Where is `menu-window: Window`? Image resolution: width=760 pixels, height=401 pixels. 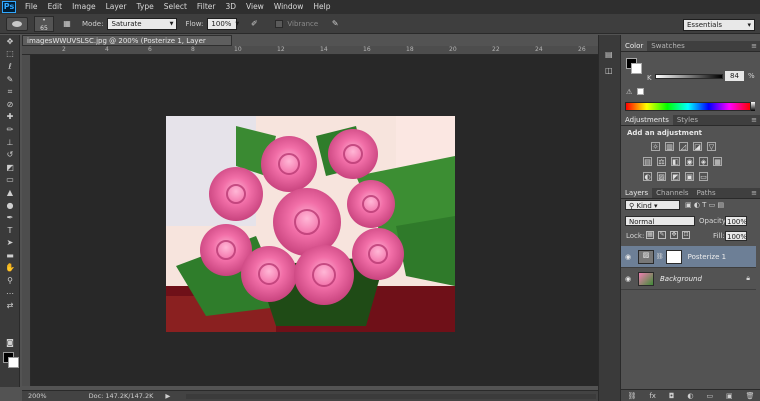
menu-window: Window is located at coordinates (289, 7).